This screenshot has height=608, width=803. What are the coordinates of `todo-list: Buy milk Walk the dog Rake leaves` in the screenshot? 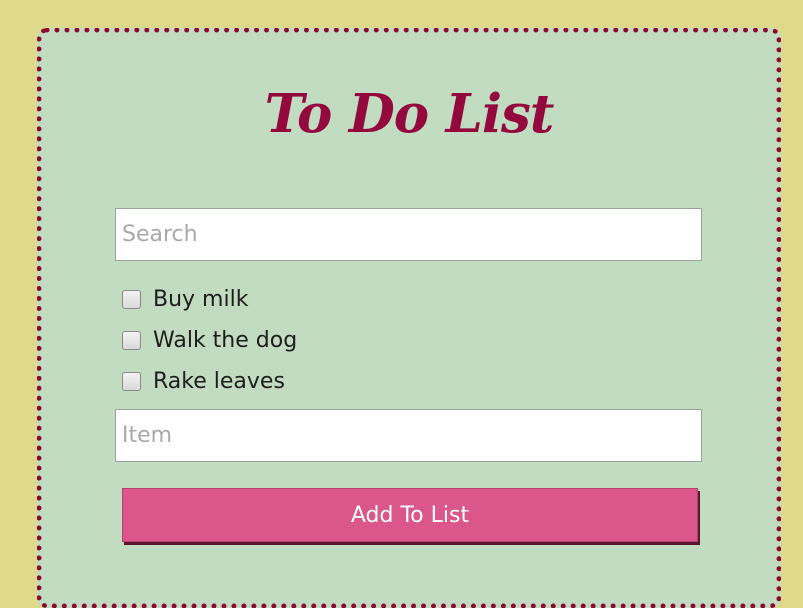 It's located at (209, 340).